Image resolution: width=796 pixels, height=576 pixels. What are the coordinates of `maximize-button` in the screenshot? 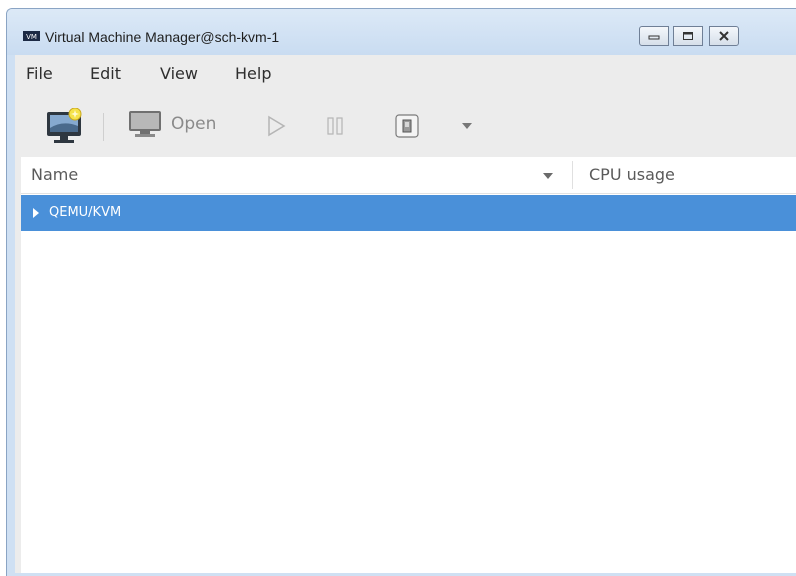 It's located at (688, 36).